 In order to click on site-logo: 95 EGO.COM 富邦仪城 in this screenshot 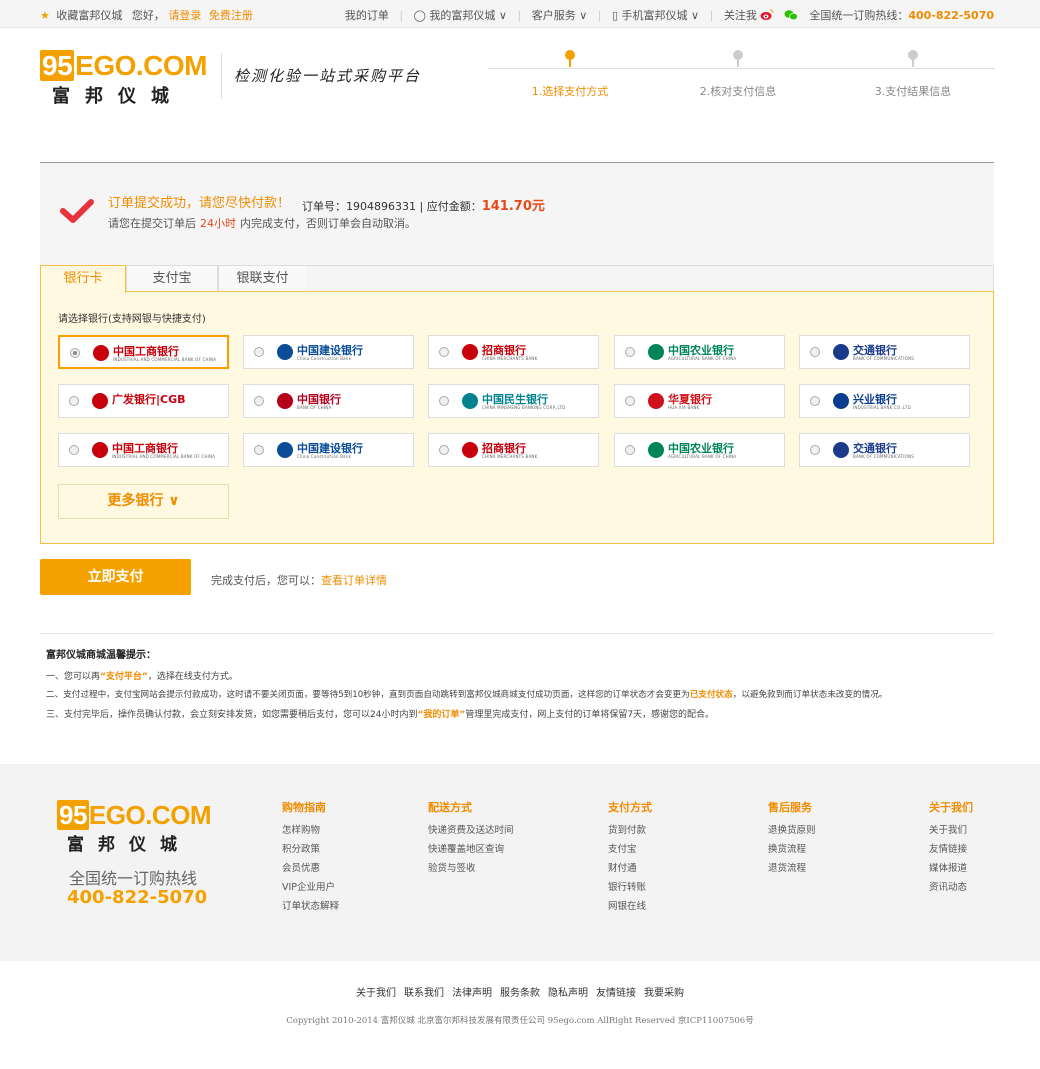, I will do `click(123, 79)`.